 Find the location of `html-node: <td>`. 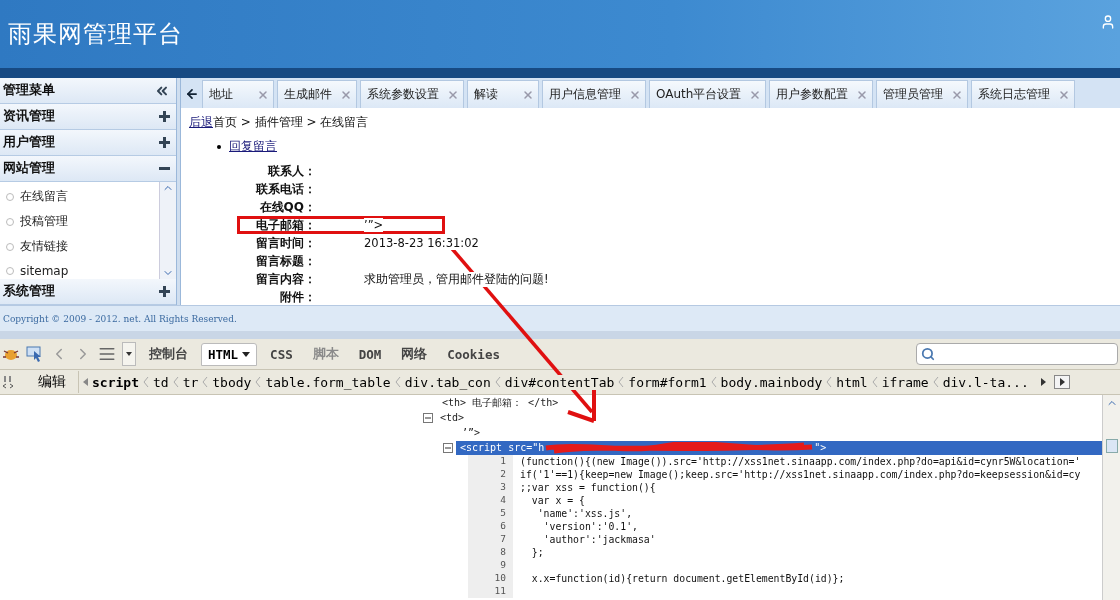

html-node: <td> is located at coordinates (452, 417).